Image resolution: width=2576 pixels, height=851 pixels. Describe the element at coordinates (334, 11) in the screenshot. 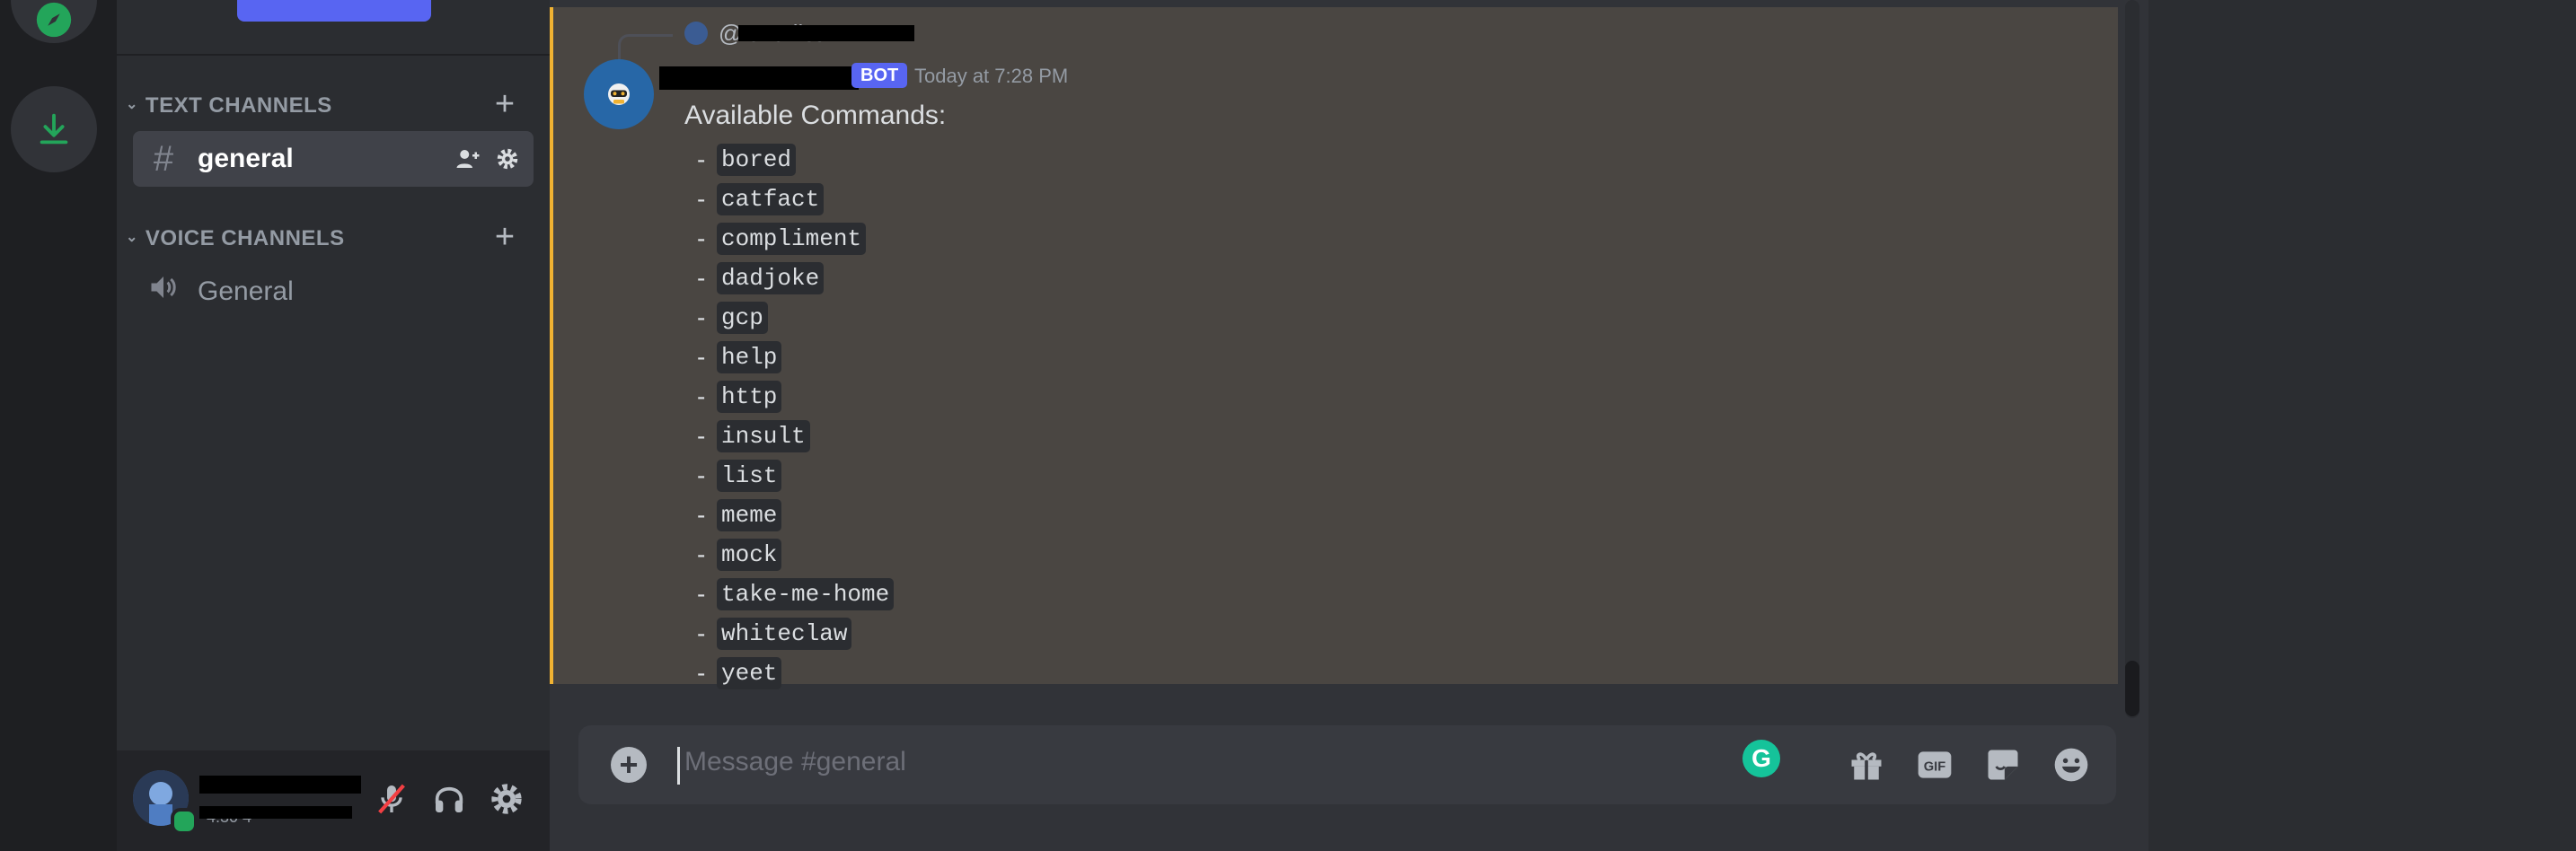

I see `sidebar-top-button` at that location.